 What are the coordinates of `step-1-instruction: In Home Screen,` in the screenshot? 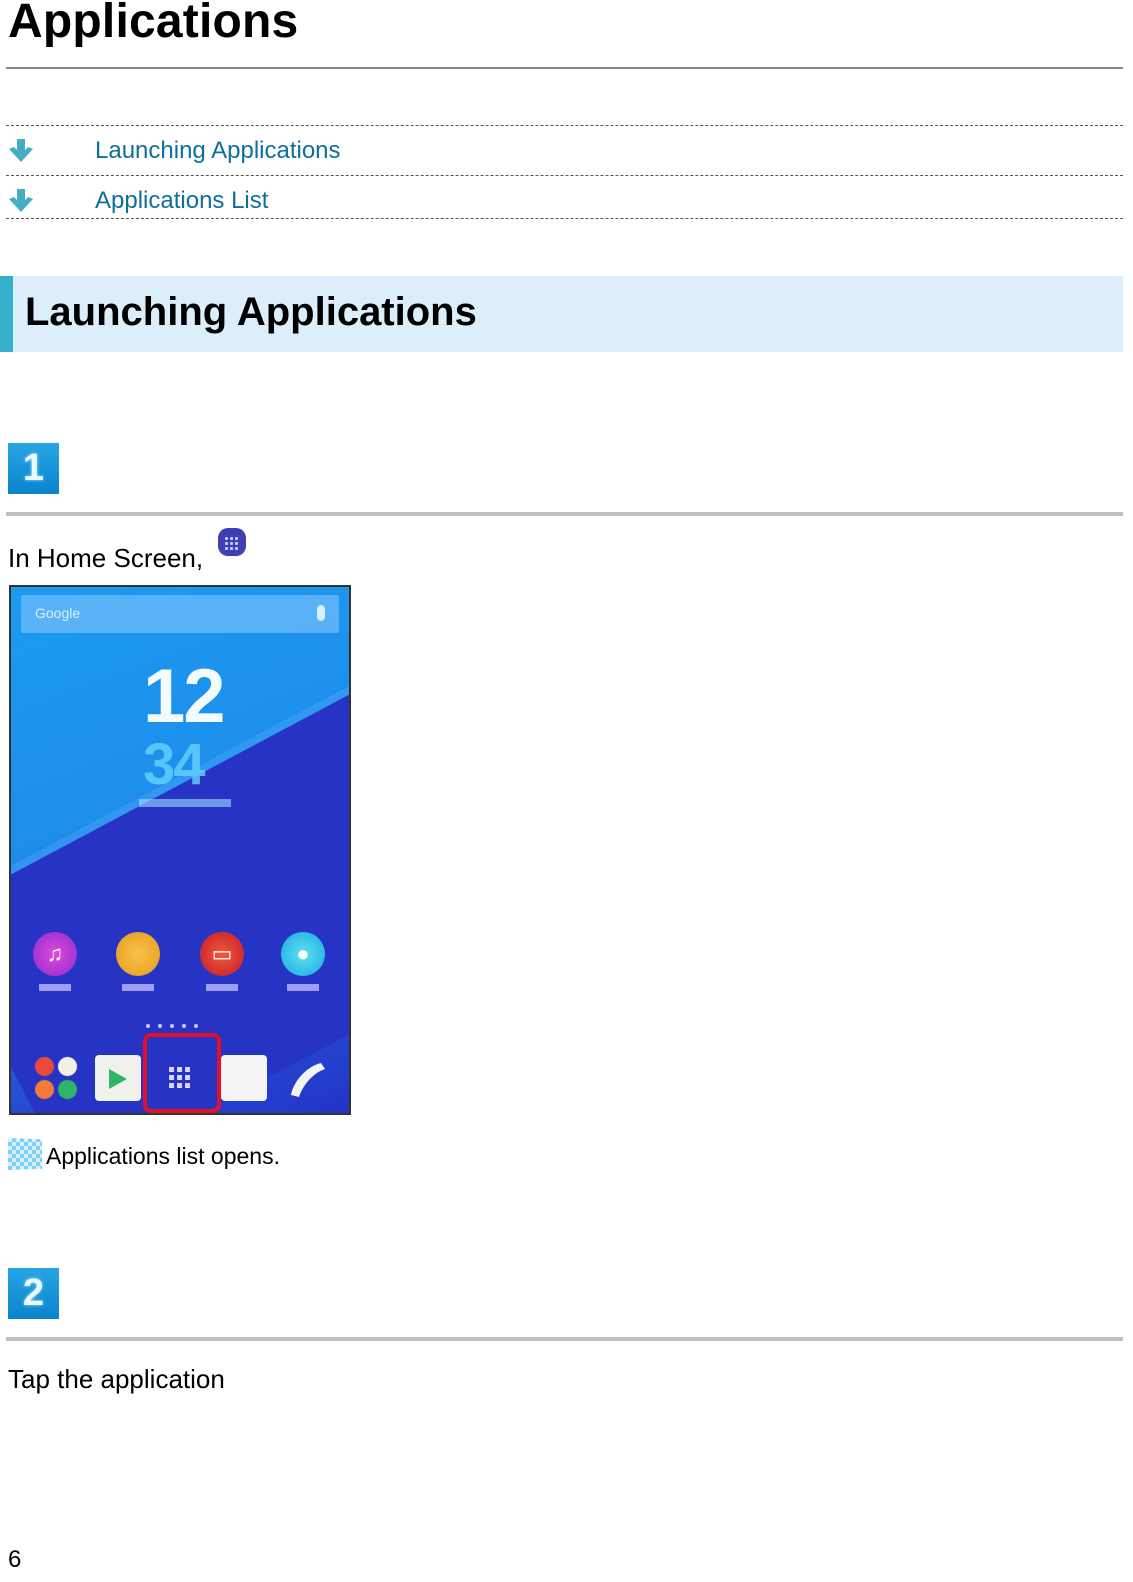 It's located at (127, 550).